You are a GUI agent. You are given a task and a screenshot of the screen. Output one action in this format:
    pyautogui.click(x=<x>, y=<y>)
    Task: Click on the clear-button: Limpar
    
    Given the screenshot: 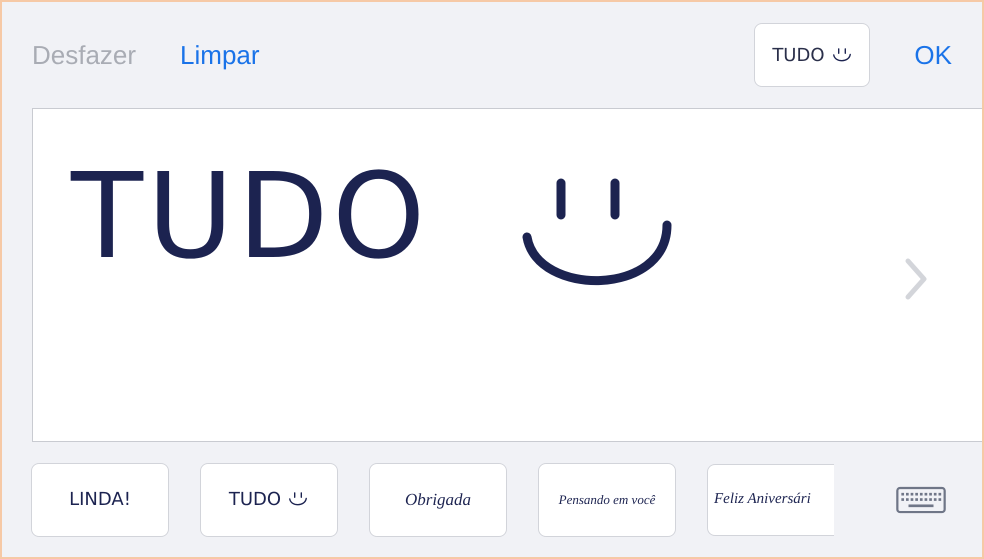 What is the action you would take?
    pyautogui.click(x=220, y=55)
    